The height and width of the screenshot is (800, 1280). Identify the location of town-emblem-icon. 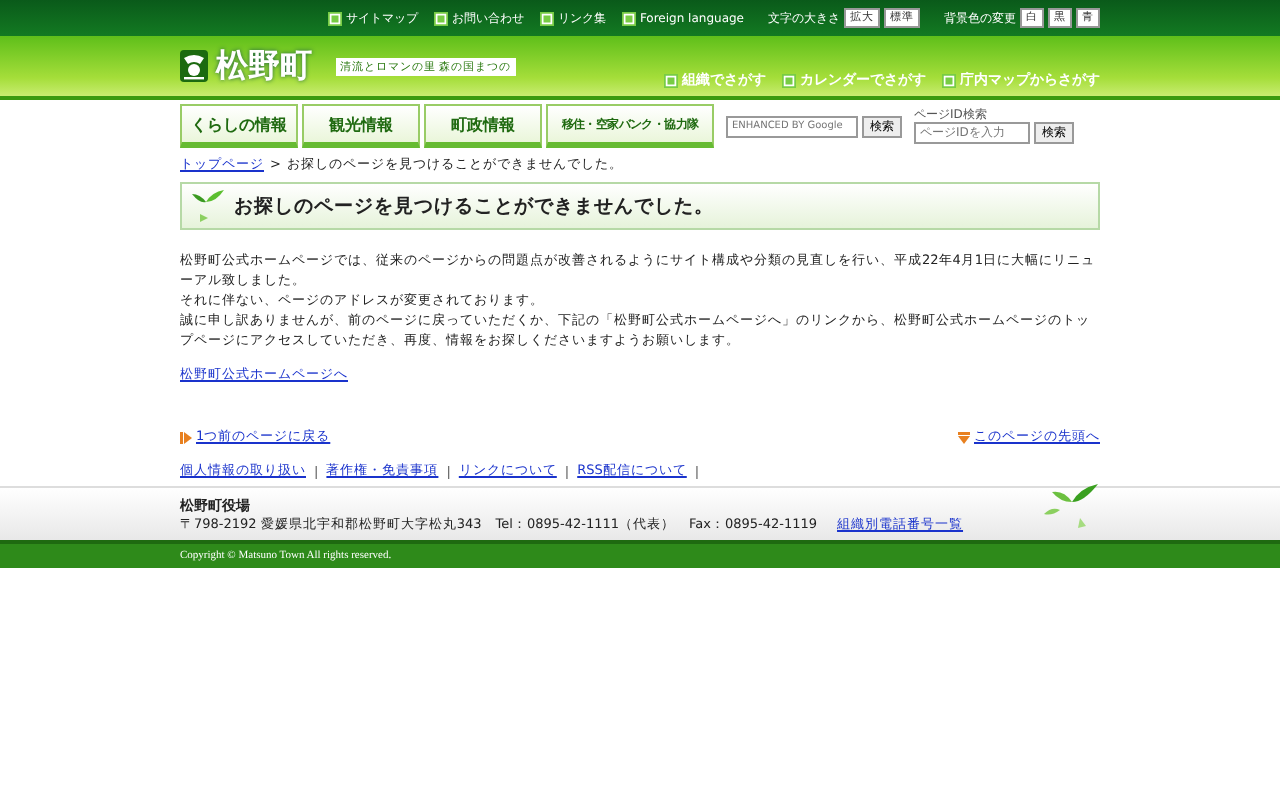
(194, 66).